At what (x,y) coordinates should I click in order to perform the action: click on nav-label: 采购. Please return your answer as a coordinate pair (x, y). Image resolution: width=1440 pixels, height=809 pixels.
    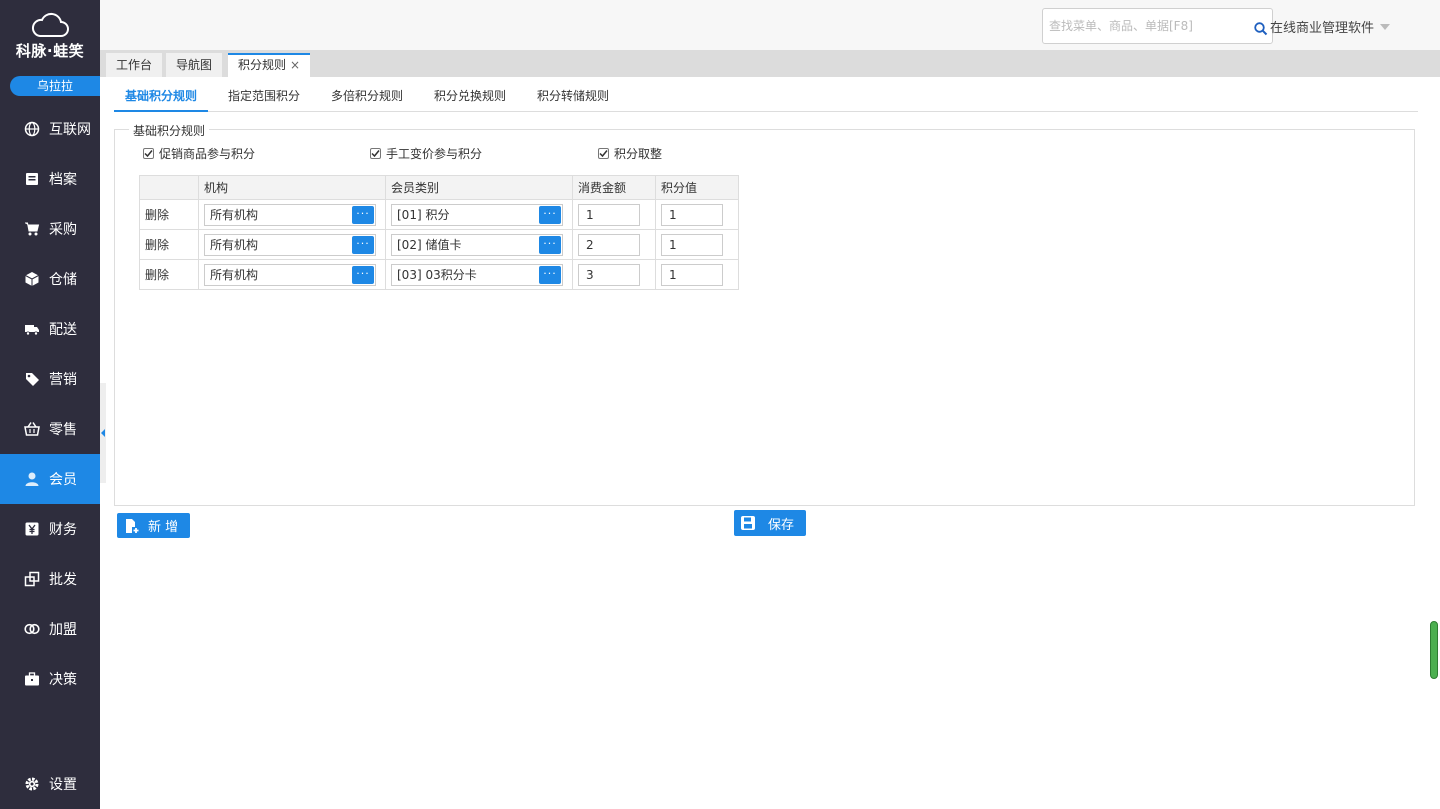
    Looking at the image, I should click on (63, 230).